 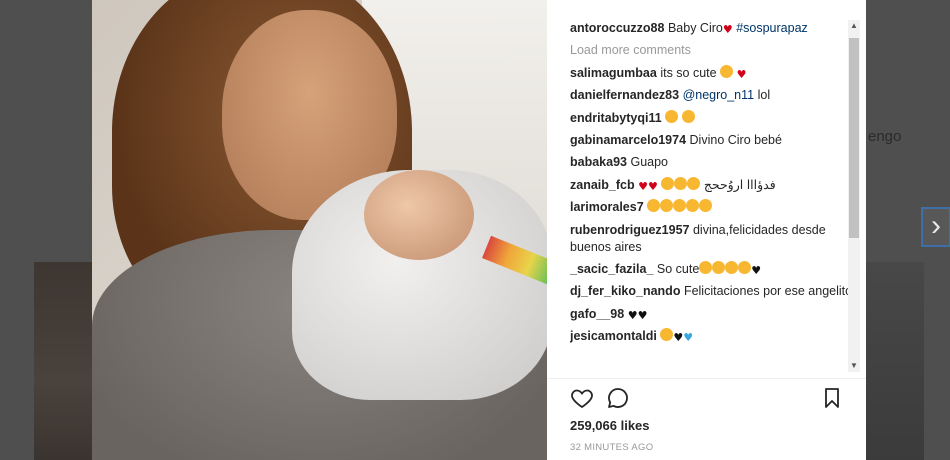 What do you see at coordinates (885, 136) in the screenshot?
I see `background-text: engo` at bounding box center [885, 136].